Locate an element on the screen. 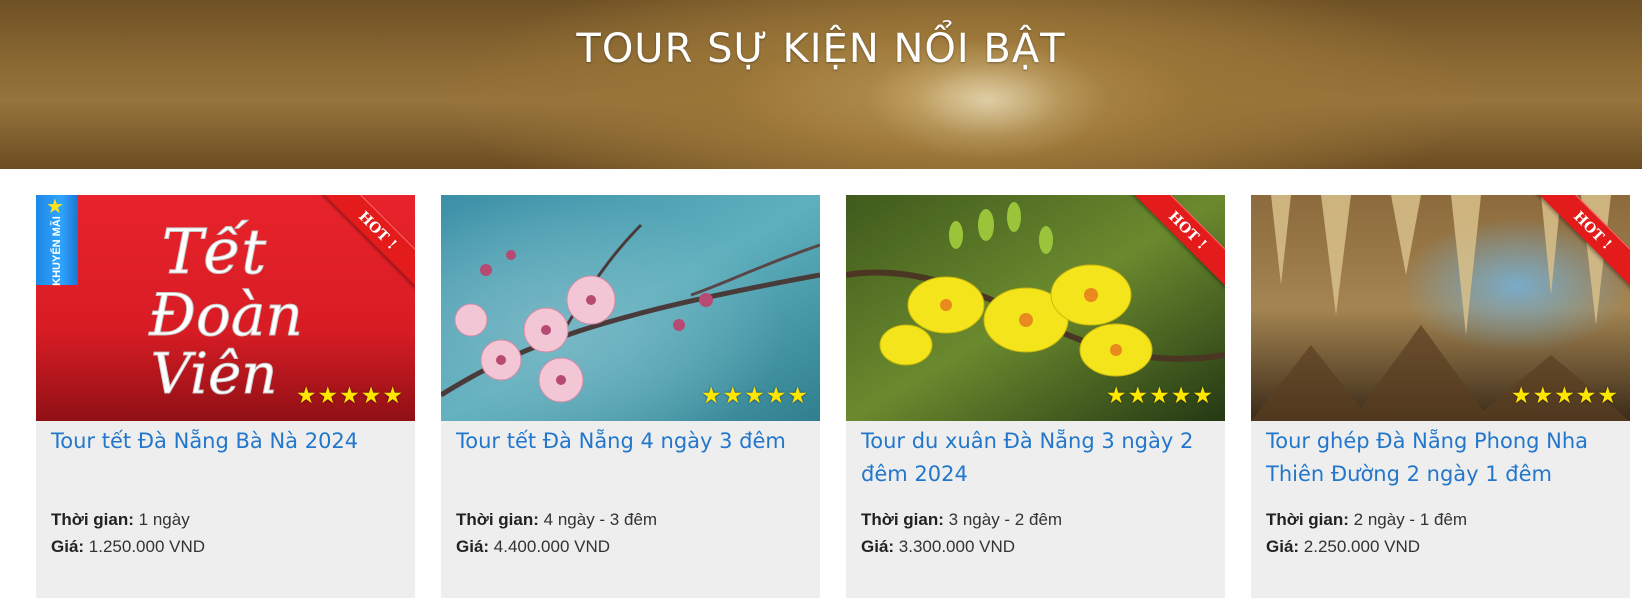  duration-value: 3 ngày - 2 đêm is located at coordinates (1005, 519).